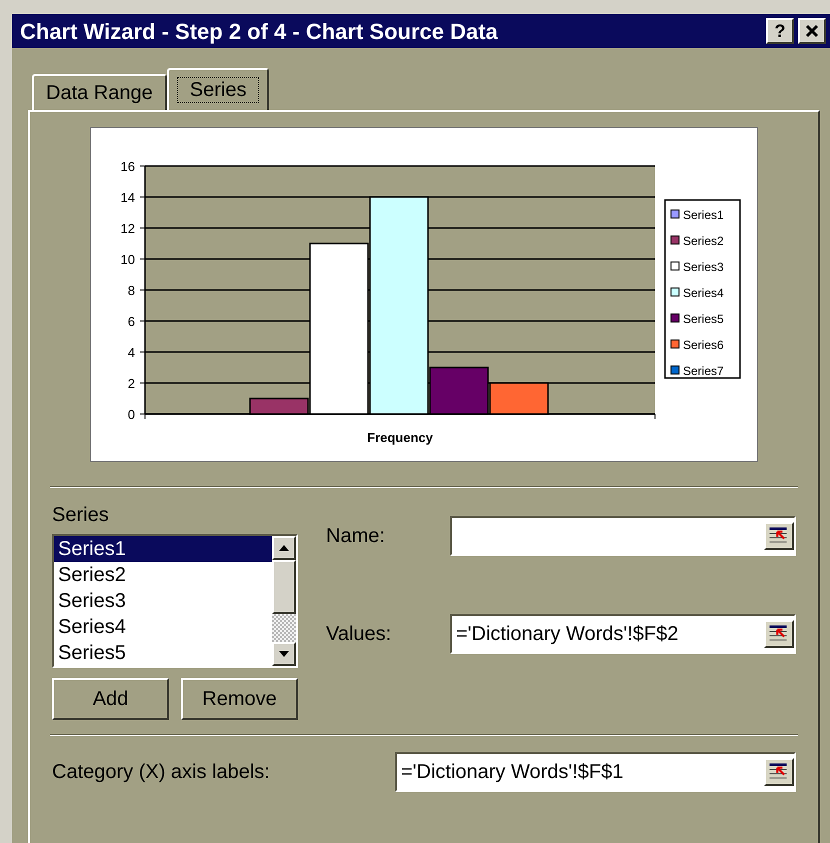  Describe the element at coordinates (703, 371) in the screenshot. I see `legend-label: Series7` at that location.